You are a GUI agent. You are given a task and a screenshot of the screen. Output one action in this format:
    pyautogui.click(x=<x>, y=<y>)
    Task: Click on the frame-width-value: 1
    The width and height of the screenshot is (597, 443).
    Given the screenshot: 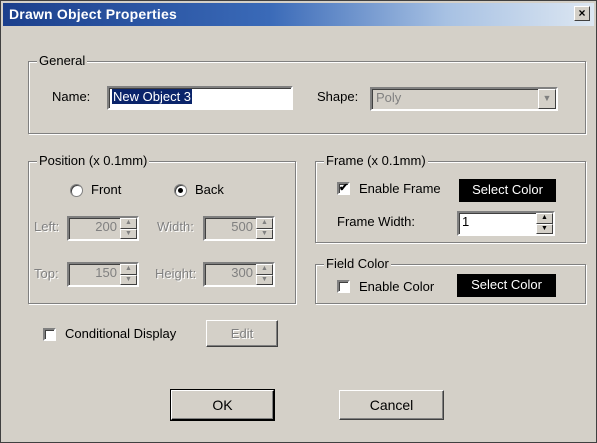 What is the action you would take?
    pyautogui.click(x=466, y=221)
    